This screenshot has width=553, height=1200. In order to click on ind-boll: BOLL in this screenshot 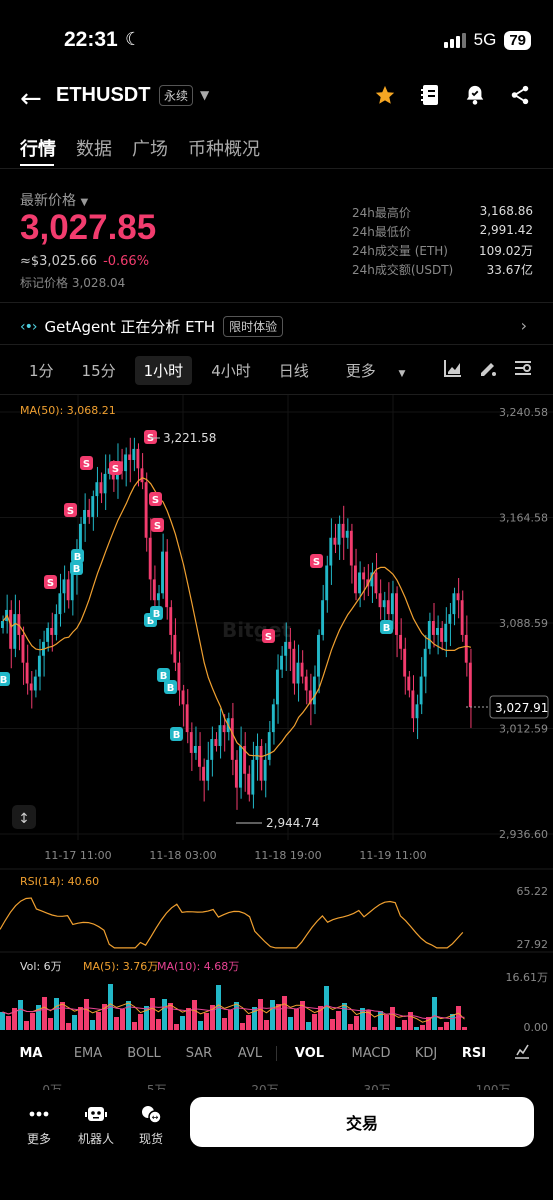, I will do `click(144, 1053)`.